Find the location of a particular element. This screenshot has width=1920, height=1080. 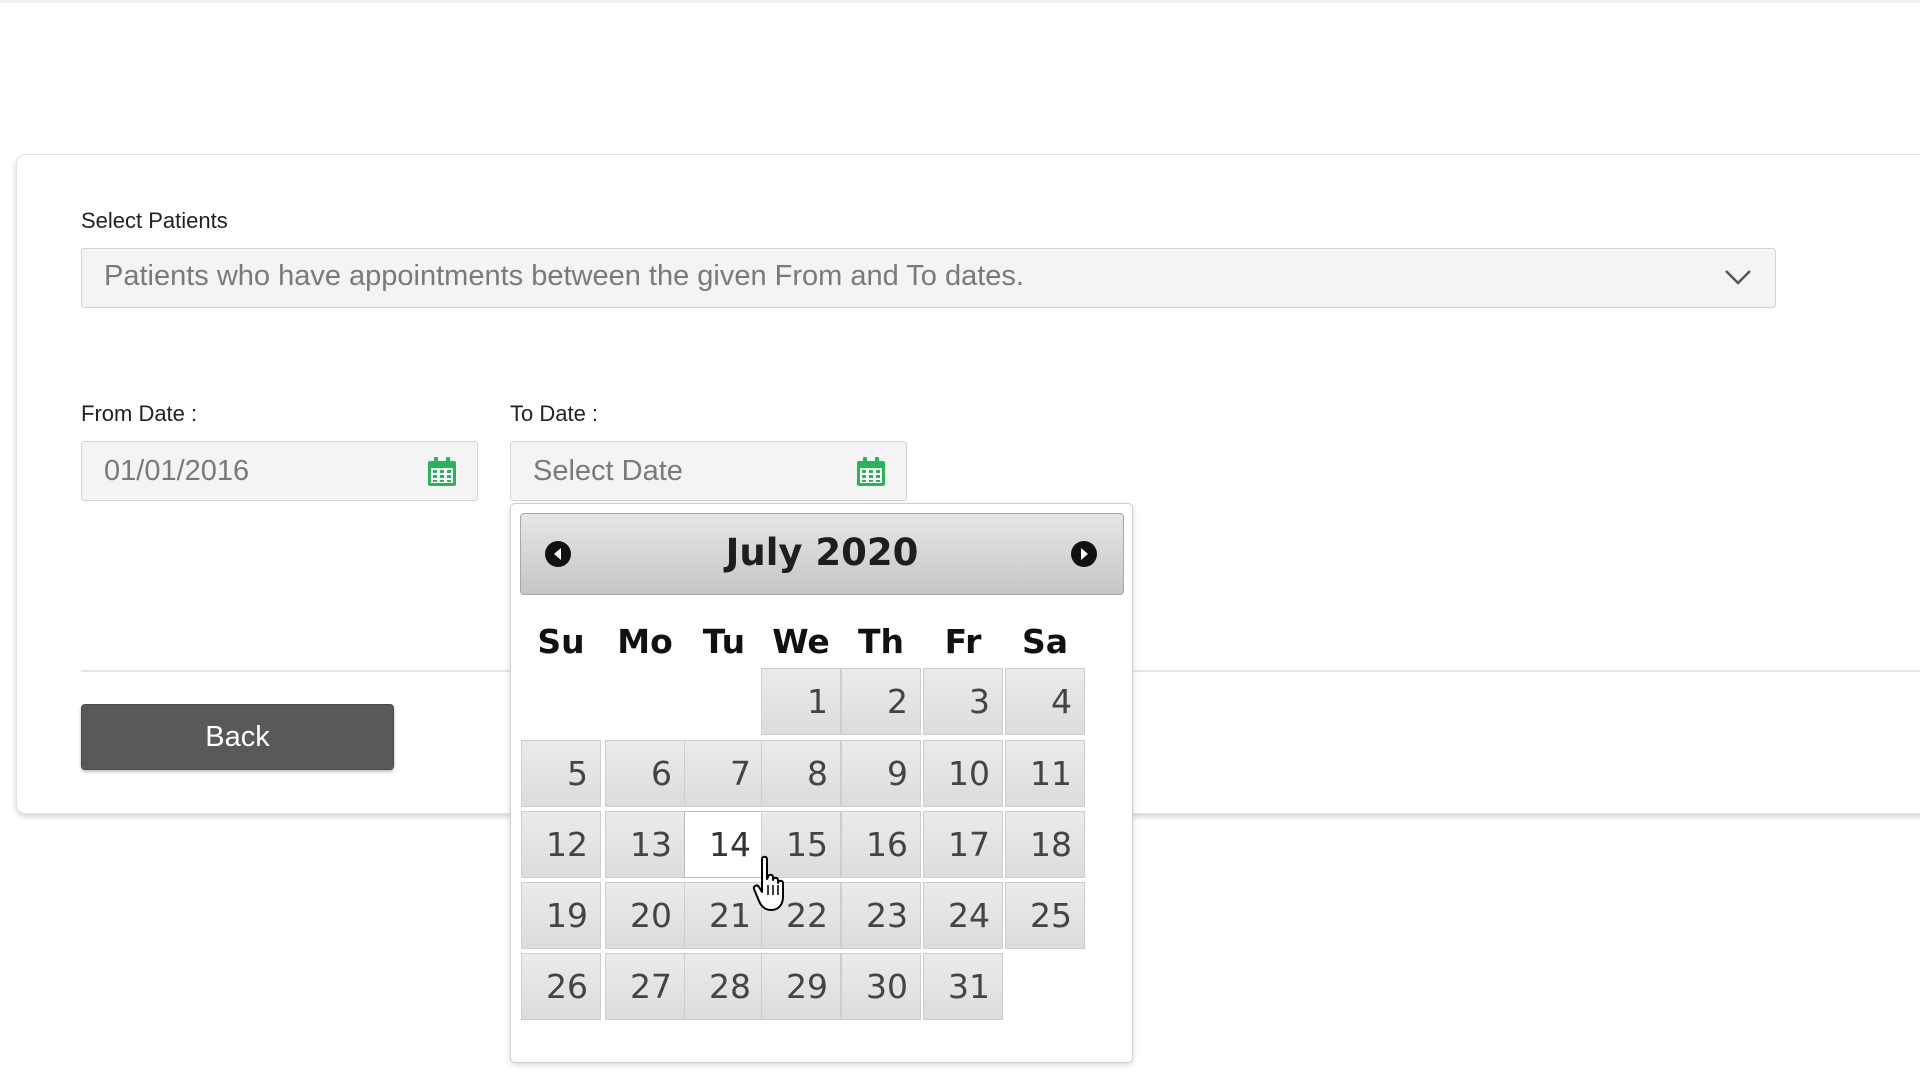

day-cell-18: 18 is located at coordinates (1045, 844).